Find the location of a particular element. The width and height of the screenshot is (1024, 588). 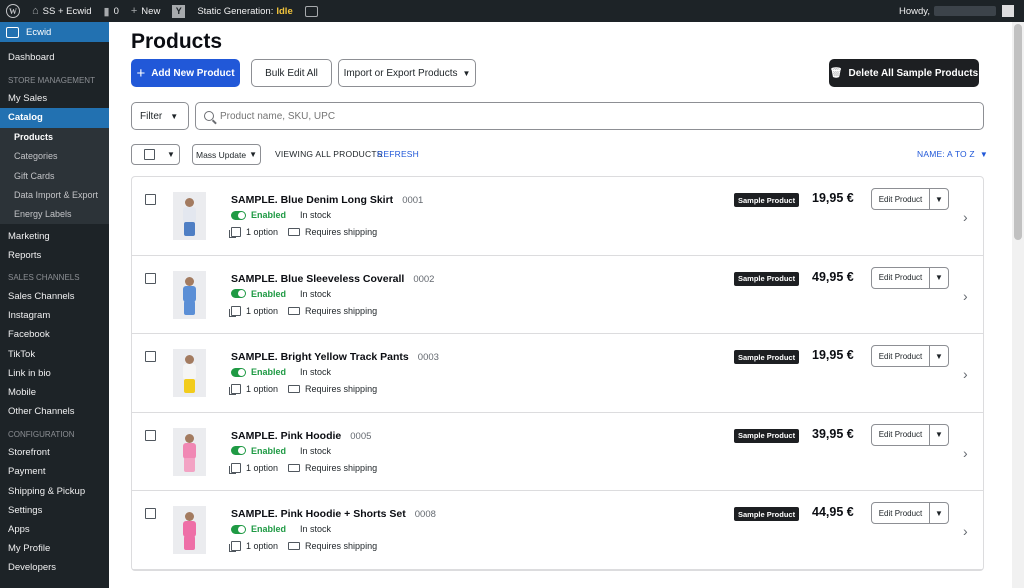

truck-icon is located at coordinates (294, 546).